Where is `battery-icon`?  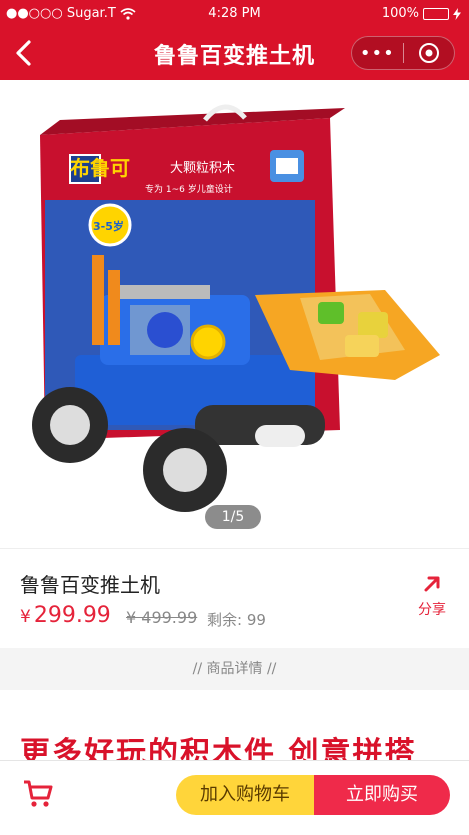
battery-icon is located at coordinates (436, 13).